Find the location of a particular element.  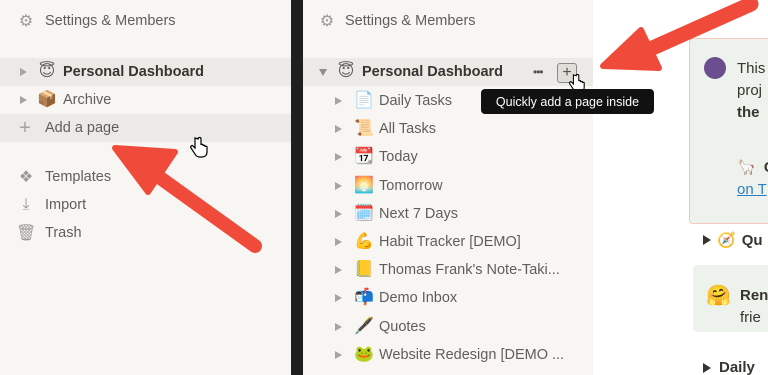

sidebar-item-label: Demo Inbox is located at coordinates (418, 298).